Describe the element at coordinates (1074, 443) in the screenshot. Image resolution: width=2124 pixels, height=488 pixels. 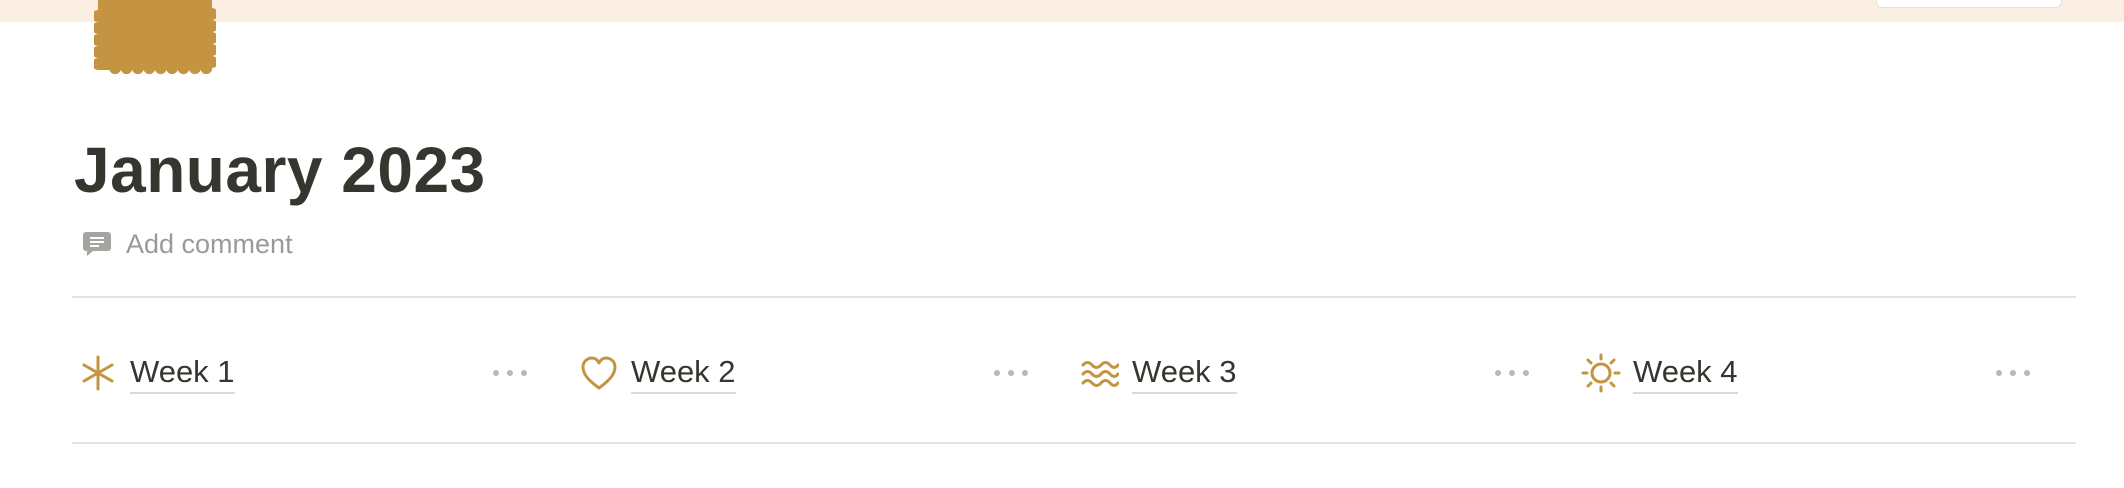
I see `divider-bottom` at that location.